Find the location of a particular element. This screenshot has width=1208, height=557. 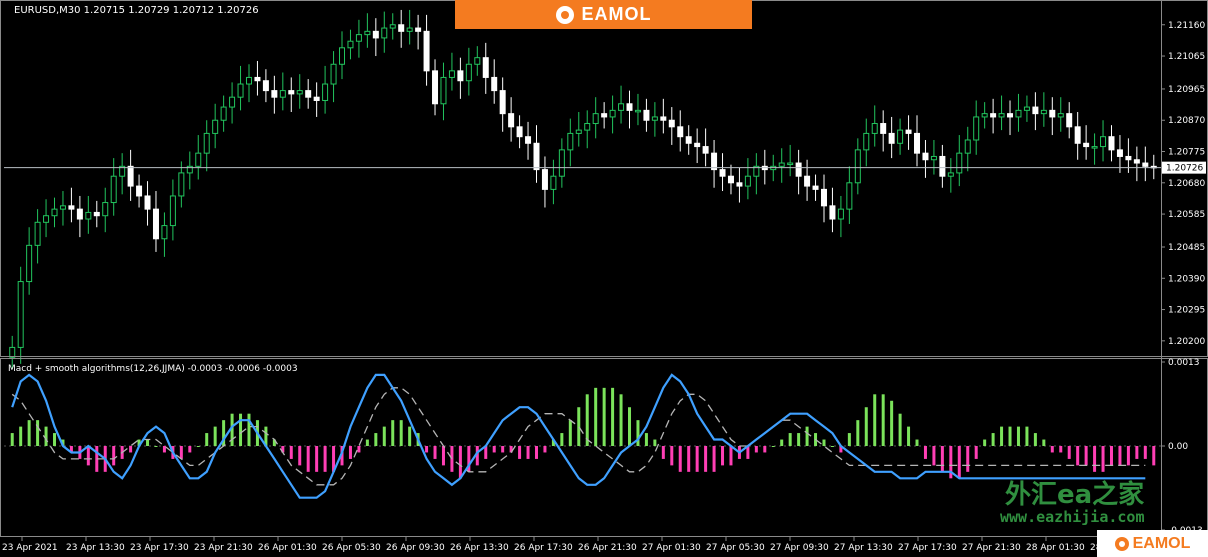

time-tick-label: 23 Apr 21:30 is located at coordinates (223, 548).